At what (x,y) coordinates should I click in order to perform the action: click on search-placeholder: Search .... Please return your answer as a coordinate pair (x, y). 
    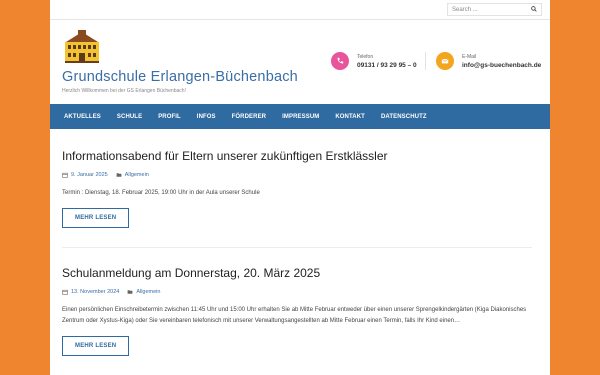
    Looking at the image, I should click on (465, 9).